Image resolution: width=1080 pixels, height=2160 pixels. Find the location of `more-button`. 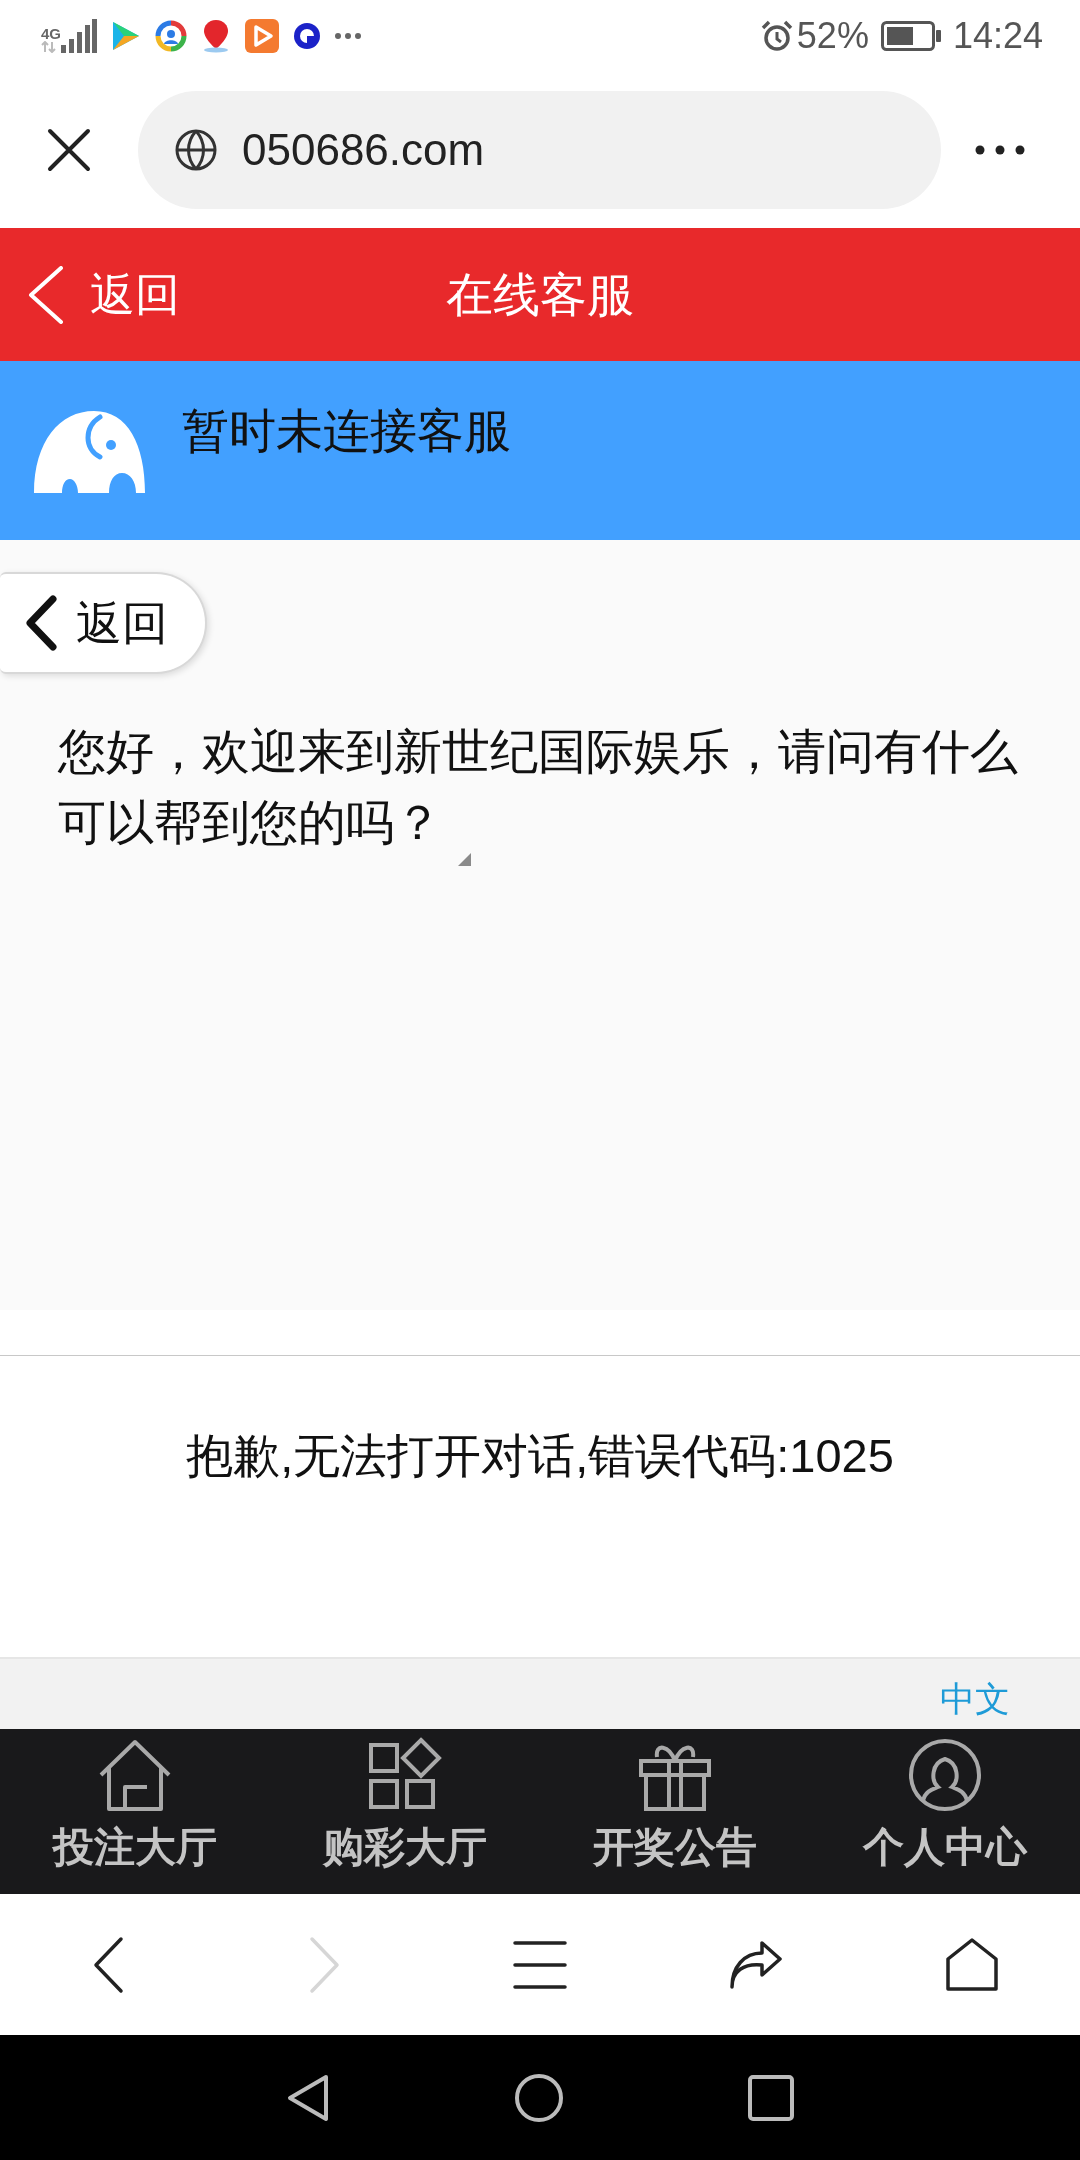

more-button is located at coordinates (1000, 150).